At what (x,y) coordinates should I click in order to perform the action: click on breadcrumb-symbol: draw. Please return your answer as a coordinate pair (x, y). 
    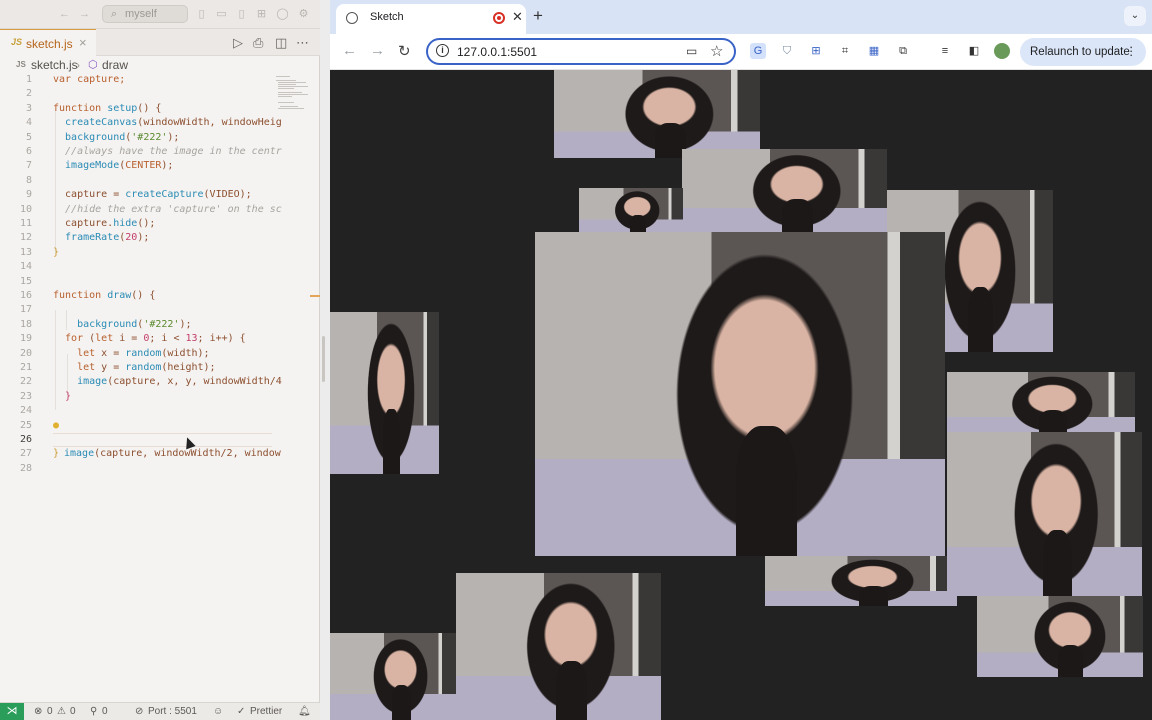
    Looking at the image, I should click on (115, 65).